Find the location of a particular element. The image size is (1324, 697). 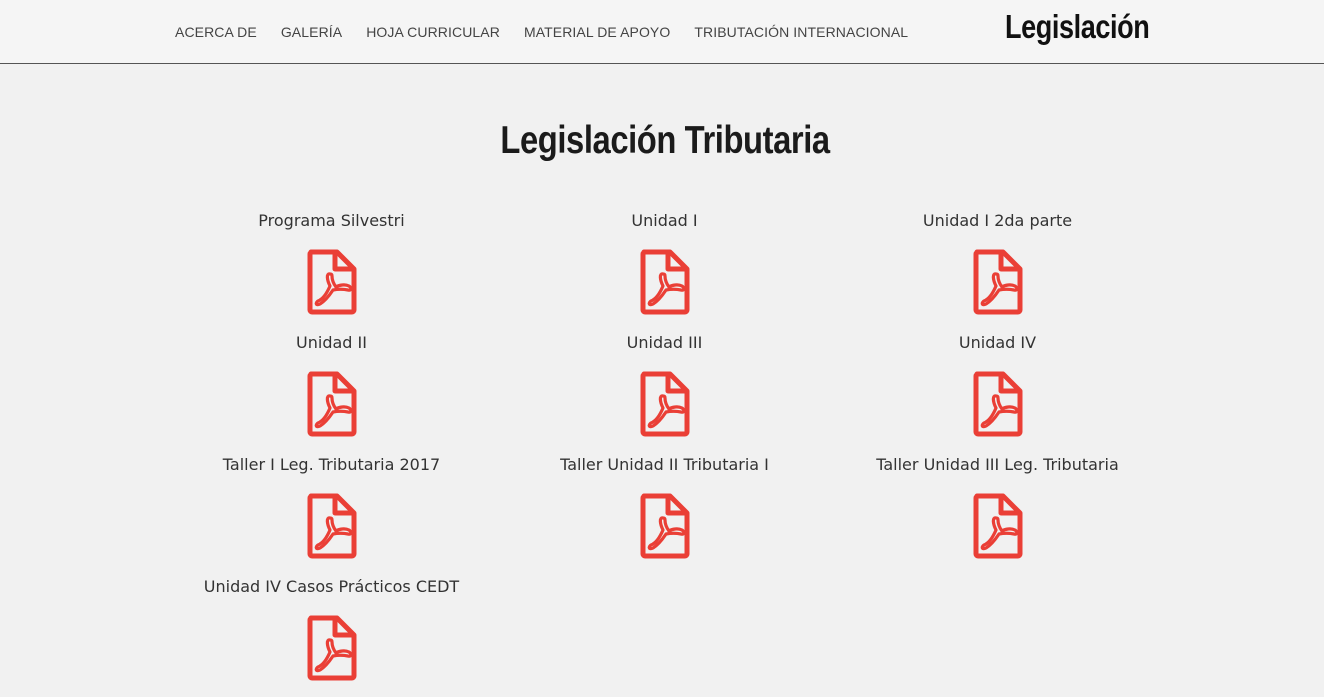

nav-item-galeria: GALERÍA is located at coordinates (311, 32).